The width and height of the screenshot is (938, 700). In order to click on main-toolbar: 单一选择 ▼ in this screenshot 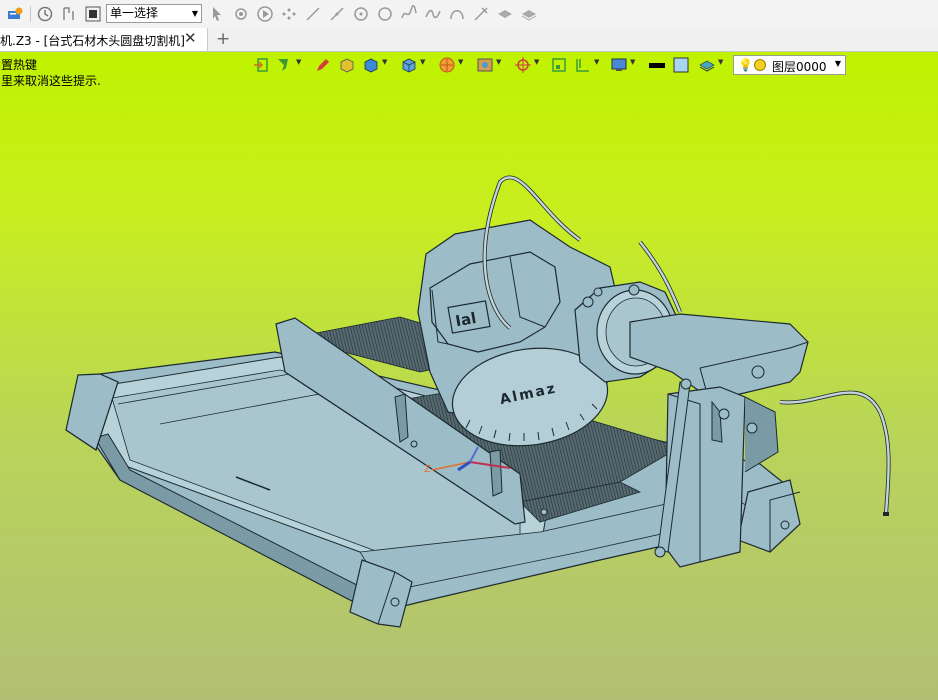, I will do `click(469, 14)`.